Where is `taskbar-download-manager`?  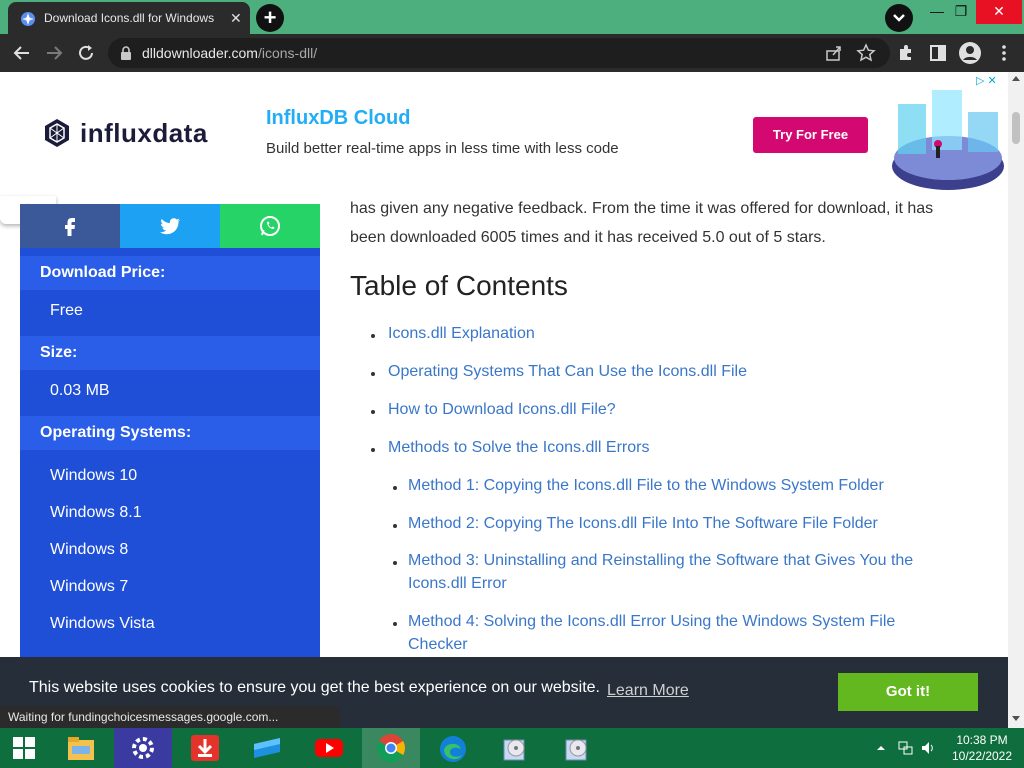 taskbar-download-manager is located at coordinates (204, 748).